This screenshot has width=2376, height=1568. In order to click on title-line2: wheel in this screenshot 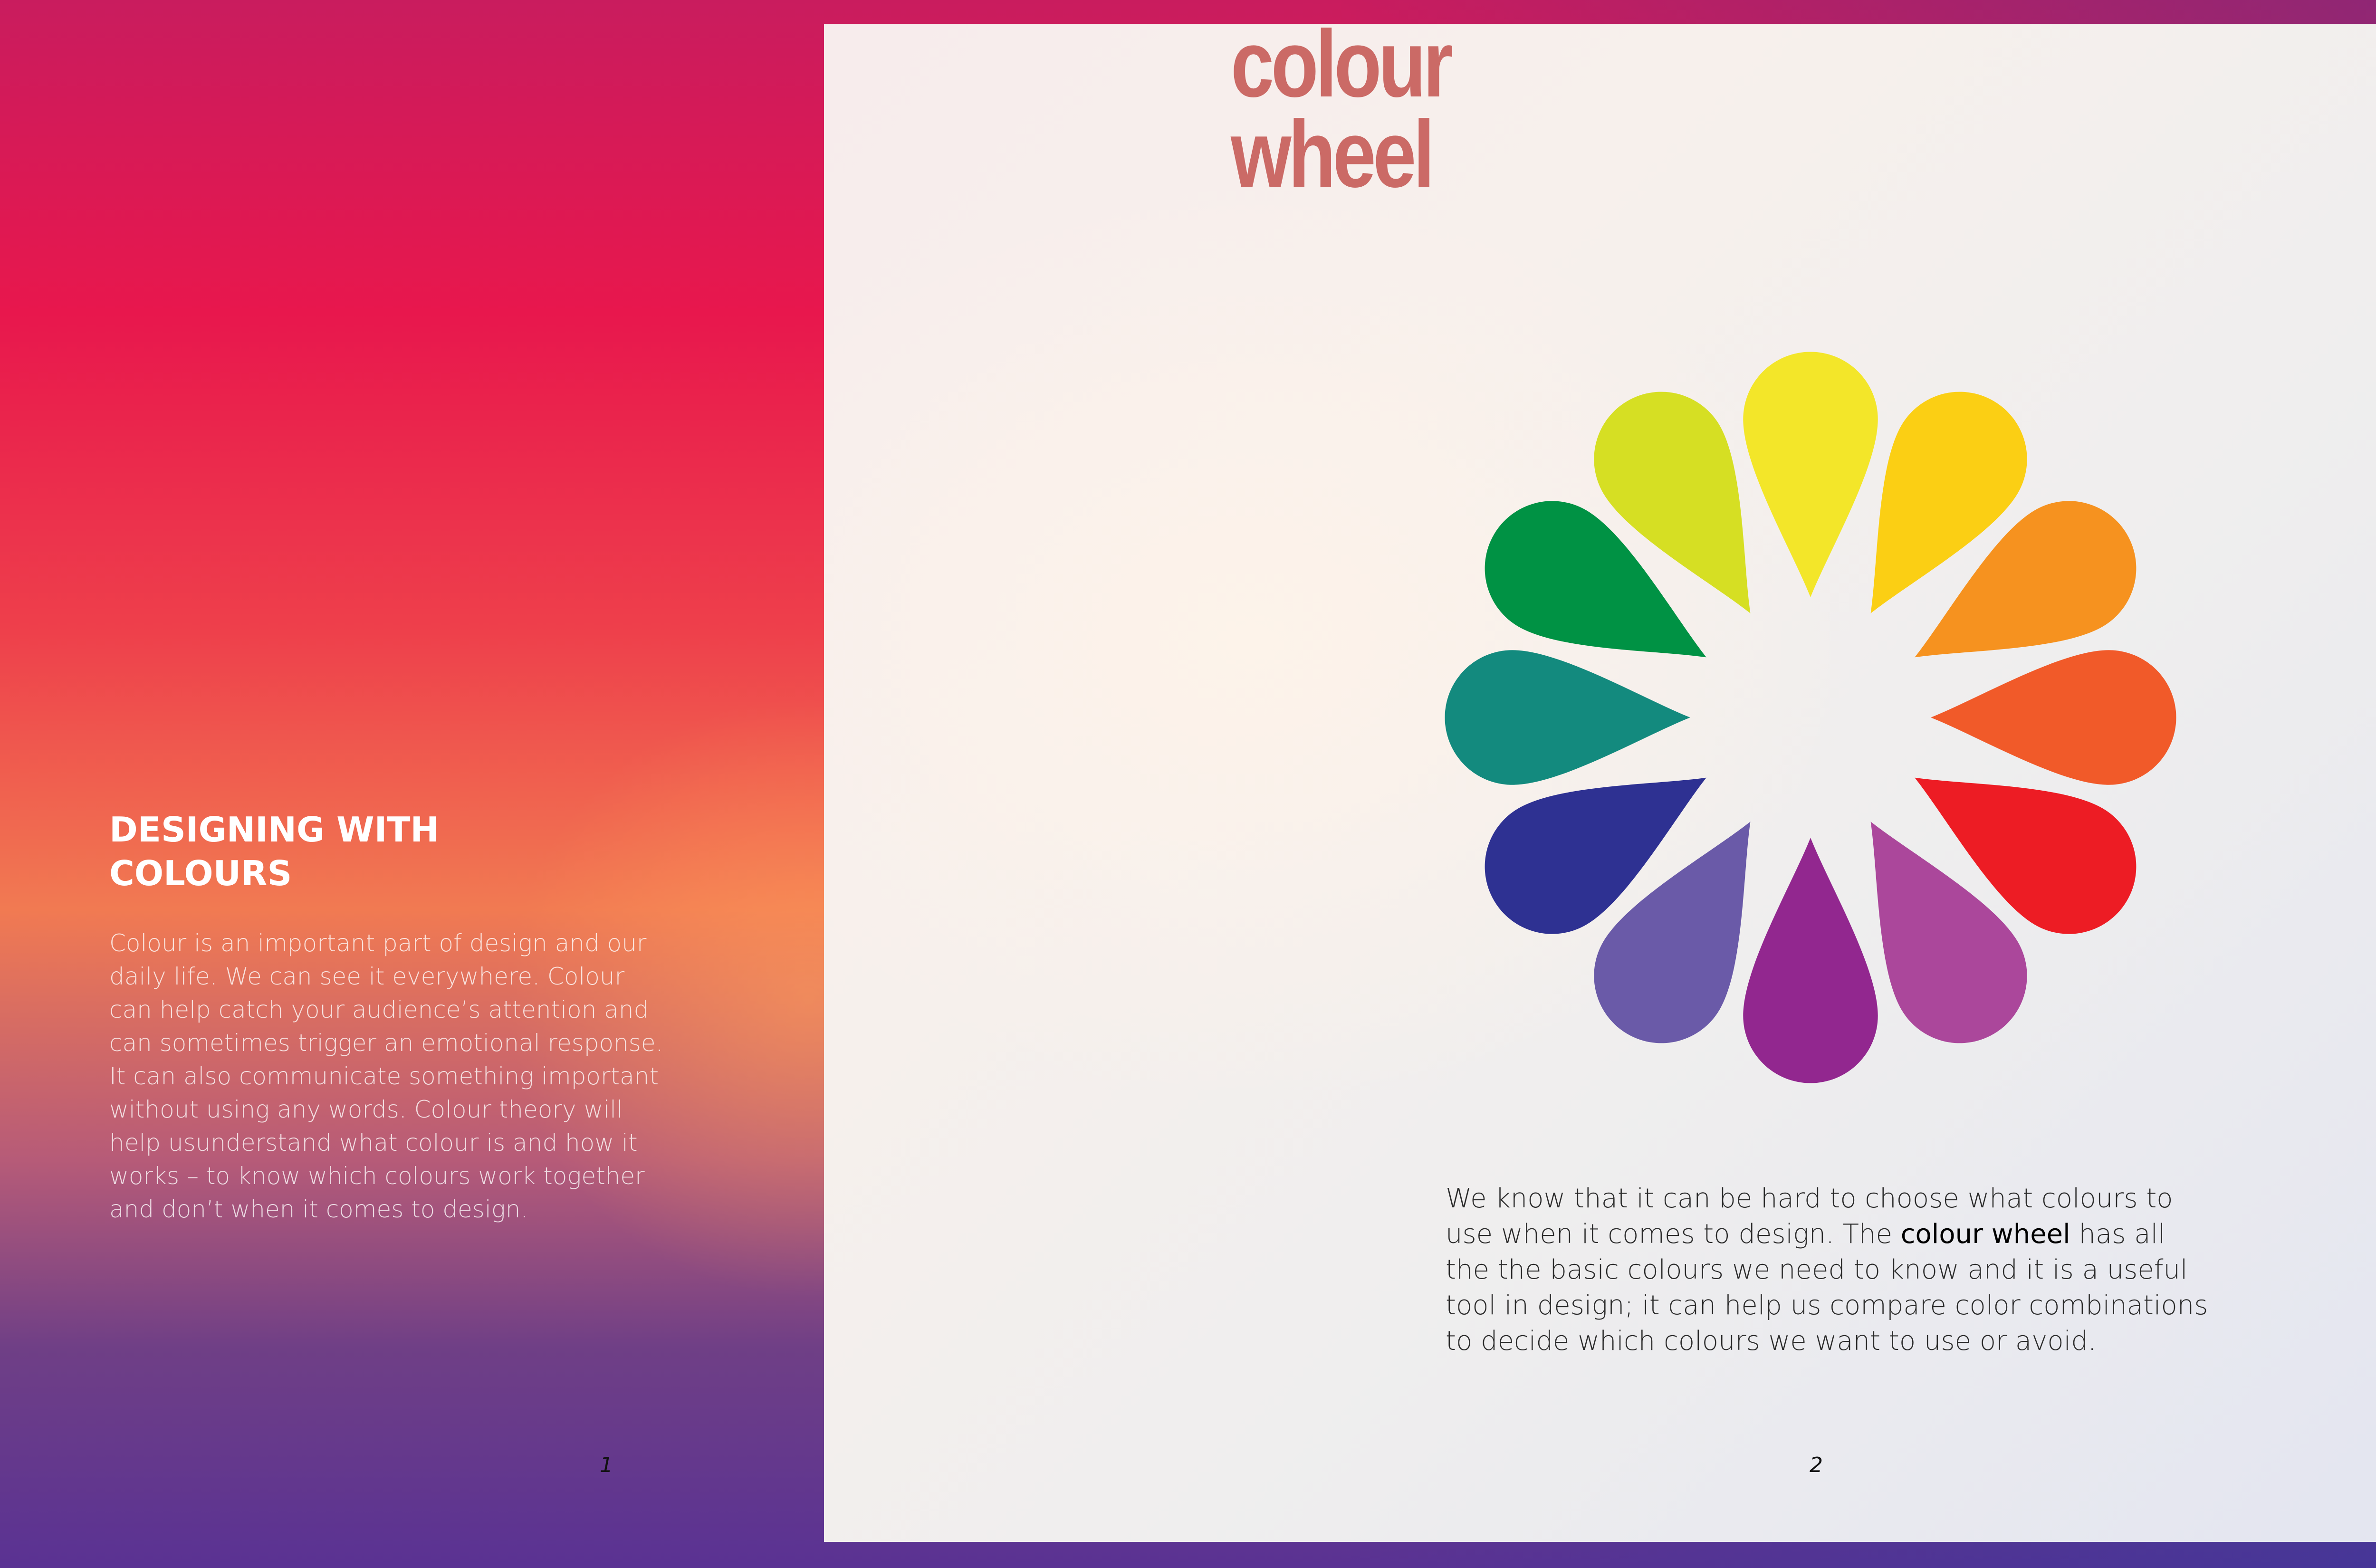, I will do `click(1333, 154)`.